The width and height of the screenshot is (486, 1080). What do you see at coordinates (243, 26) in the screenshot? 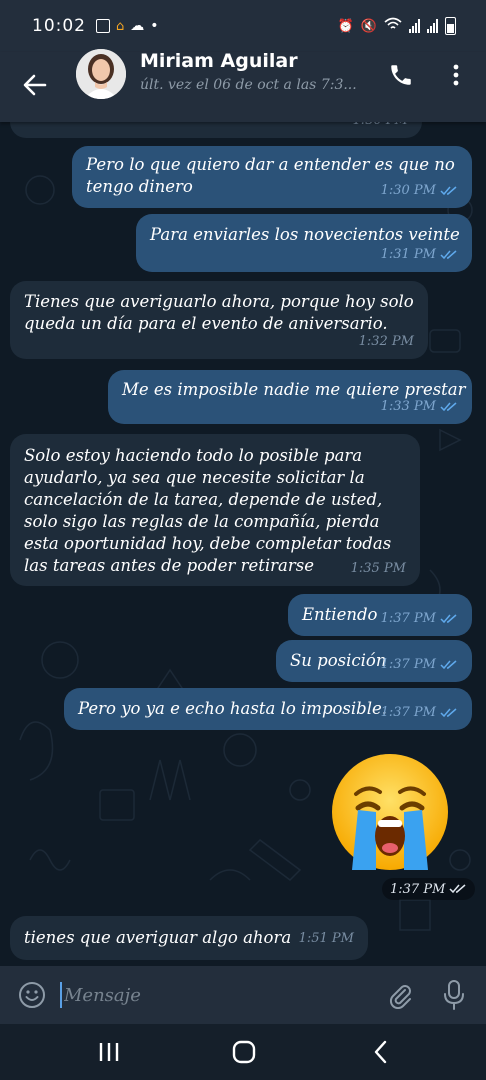
I see `status-bar: 10:02 ⌂ ☁ • ⏰ 🔇` at bounding box center [243, 26].